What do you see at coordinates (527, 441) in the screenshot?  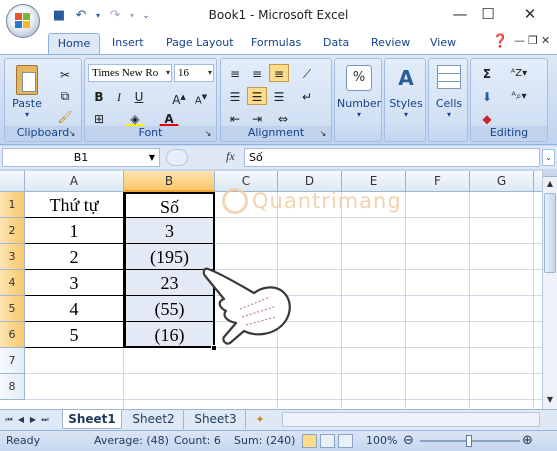 I see `zoom-in-icon: ⊕` at bounding box center [527, 441].